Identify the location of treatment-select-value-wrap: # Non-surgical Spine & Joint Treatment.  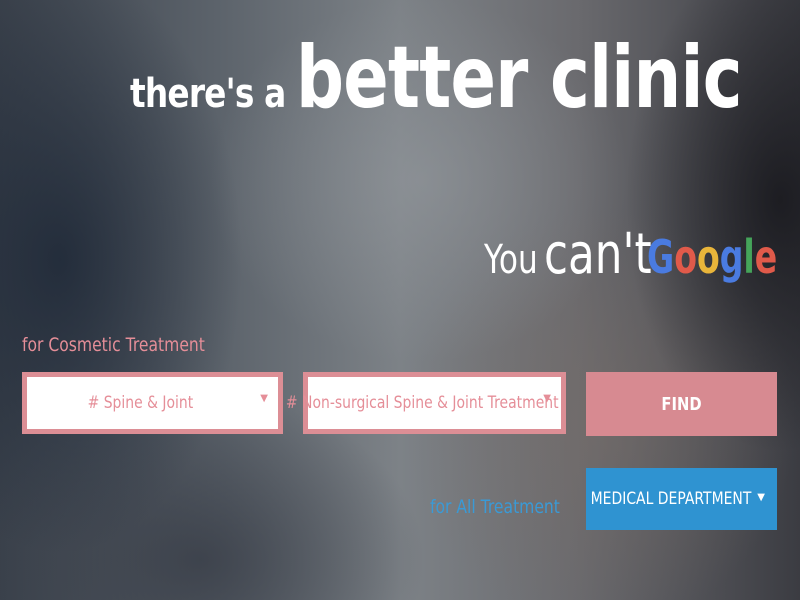
(422, 403).